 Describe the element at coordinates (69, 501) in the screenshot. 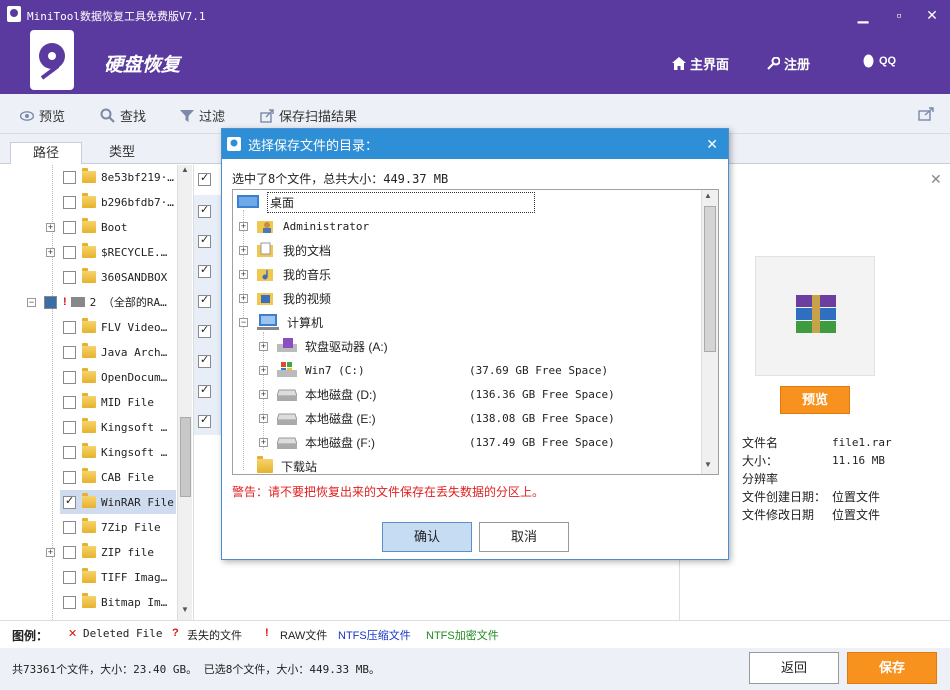

I see `checkbox-checked` at that location.